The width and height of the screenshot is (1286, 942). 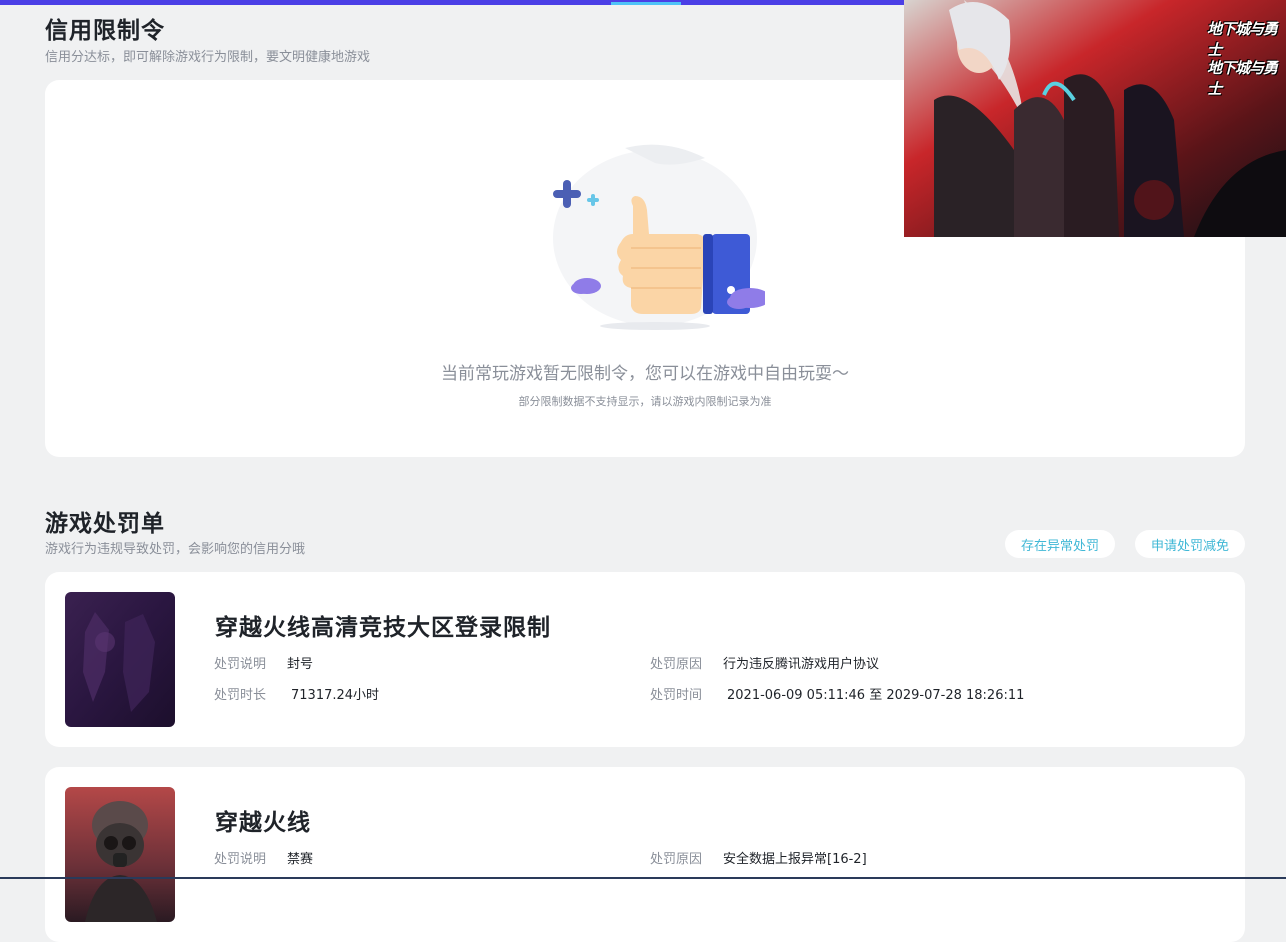 What do you see at coordinates (240, 695) in the screenshot?
I see `penalty-duration-label: 处罚时长` at bounding box center [240, 695].